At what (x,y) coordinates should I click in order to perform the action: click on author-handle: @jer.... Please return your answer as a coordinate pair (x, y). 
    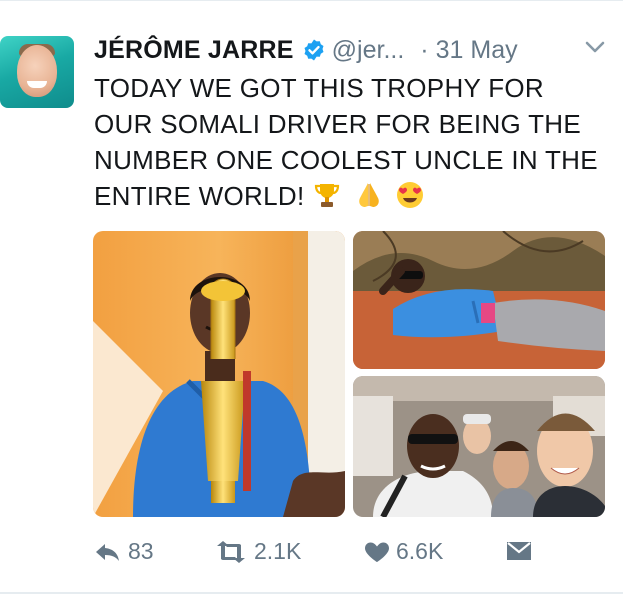
    Looking at the image, I should click on (368, 50).